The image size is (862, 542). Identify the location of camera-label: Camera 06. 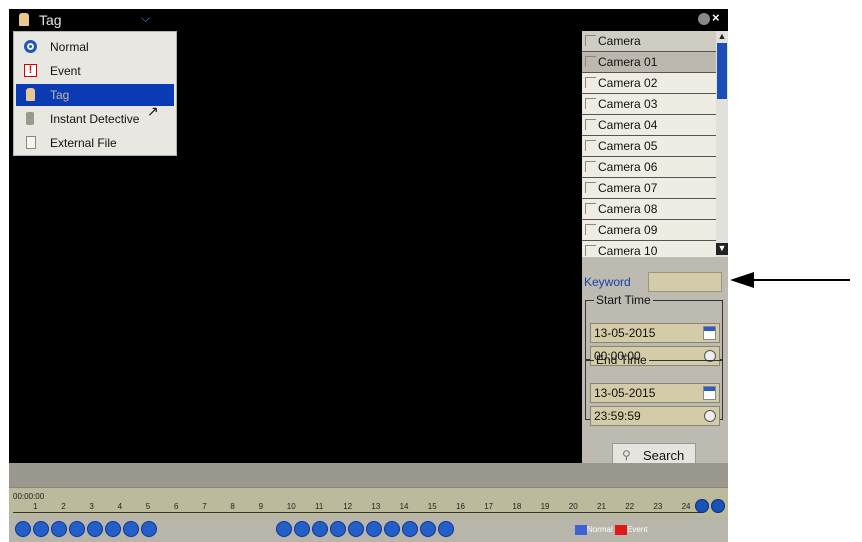
(628, 167).